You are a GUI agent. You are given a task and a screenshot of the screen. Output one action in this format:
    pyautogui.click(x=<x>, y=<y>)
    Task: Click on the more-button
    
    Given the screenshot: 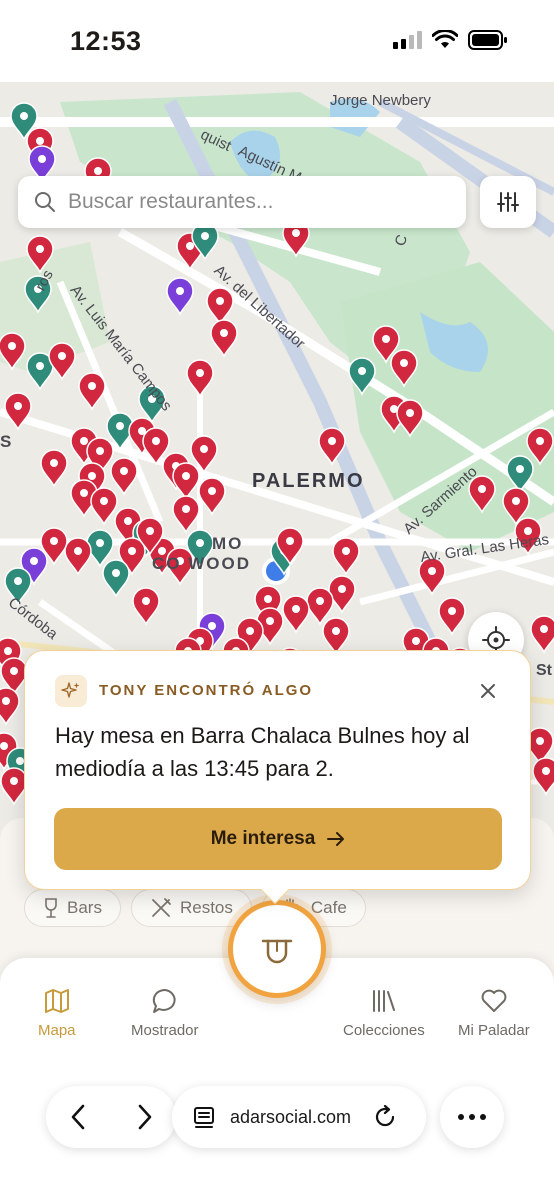 What is the action you would take?
    pyautogui.click(x=472, y=1117)
    